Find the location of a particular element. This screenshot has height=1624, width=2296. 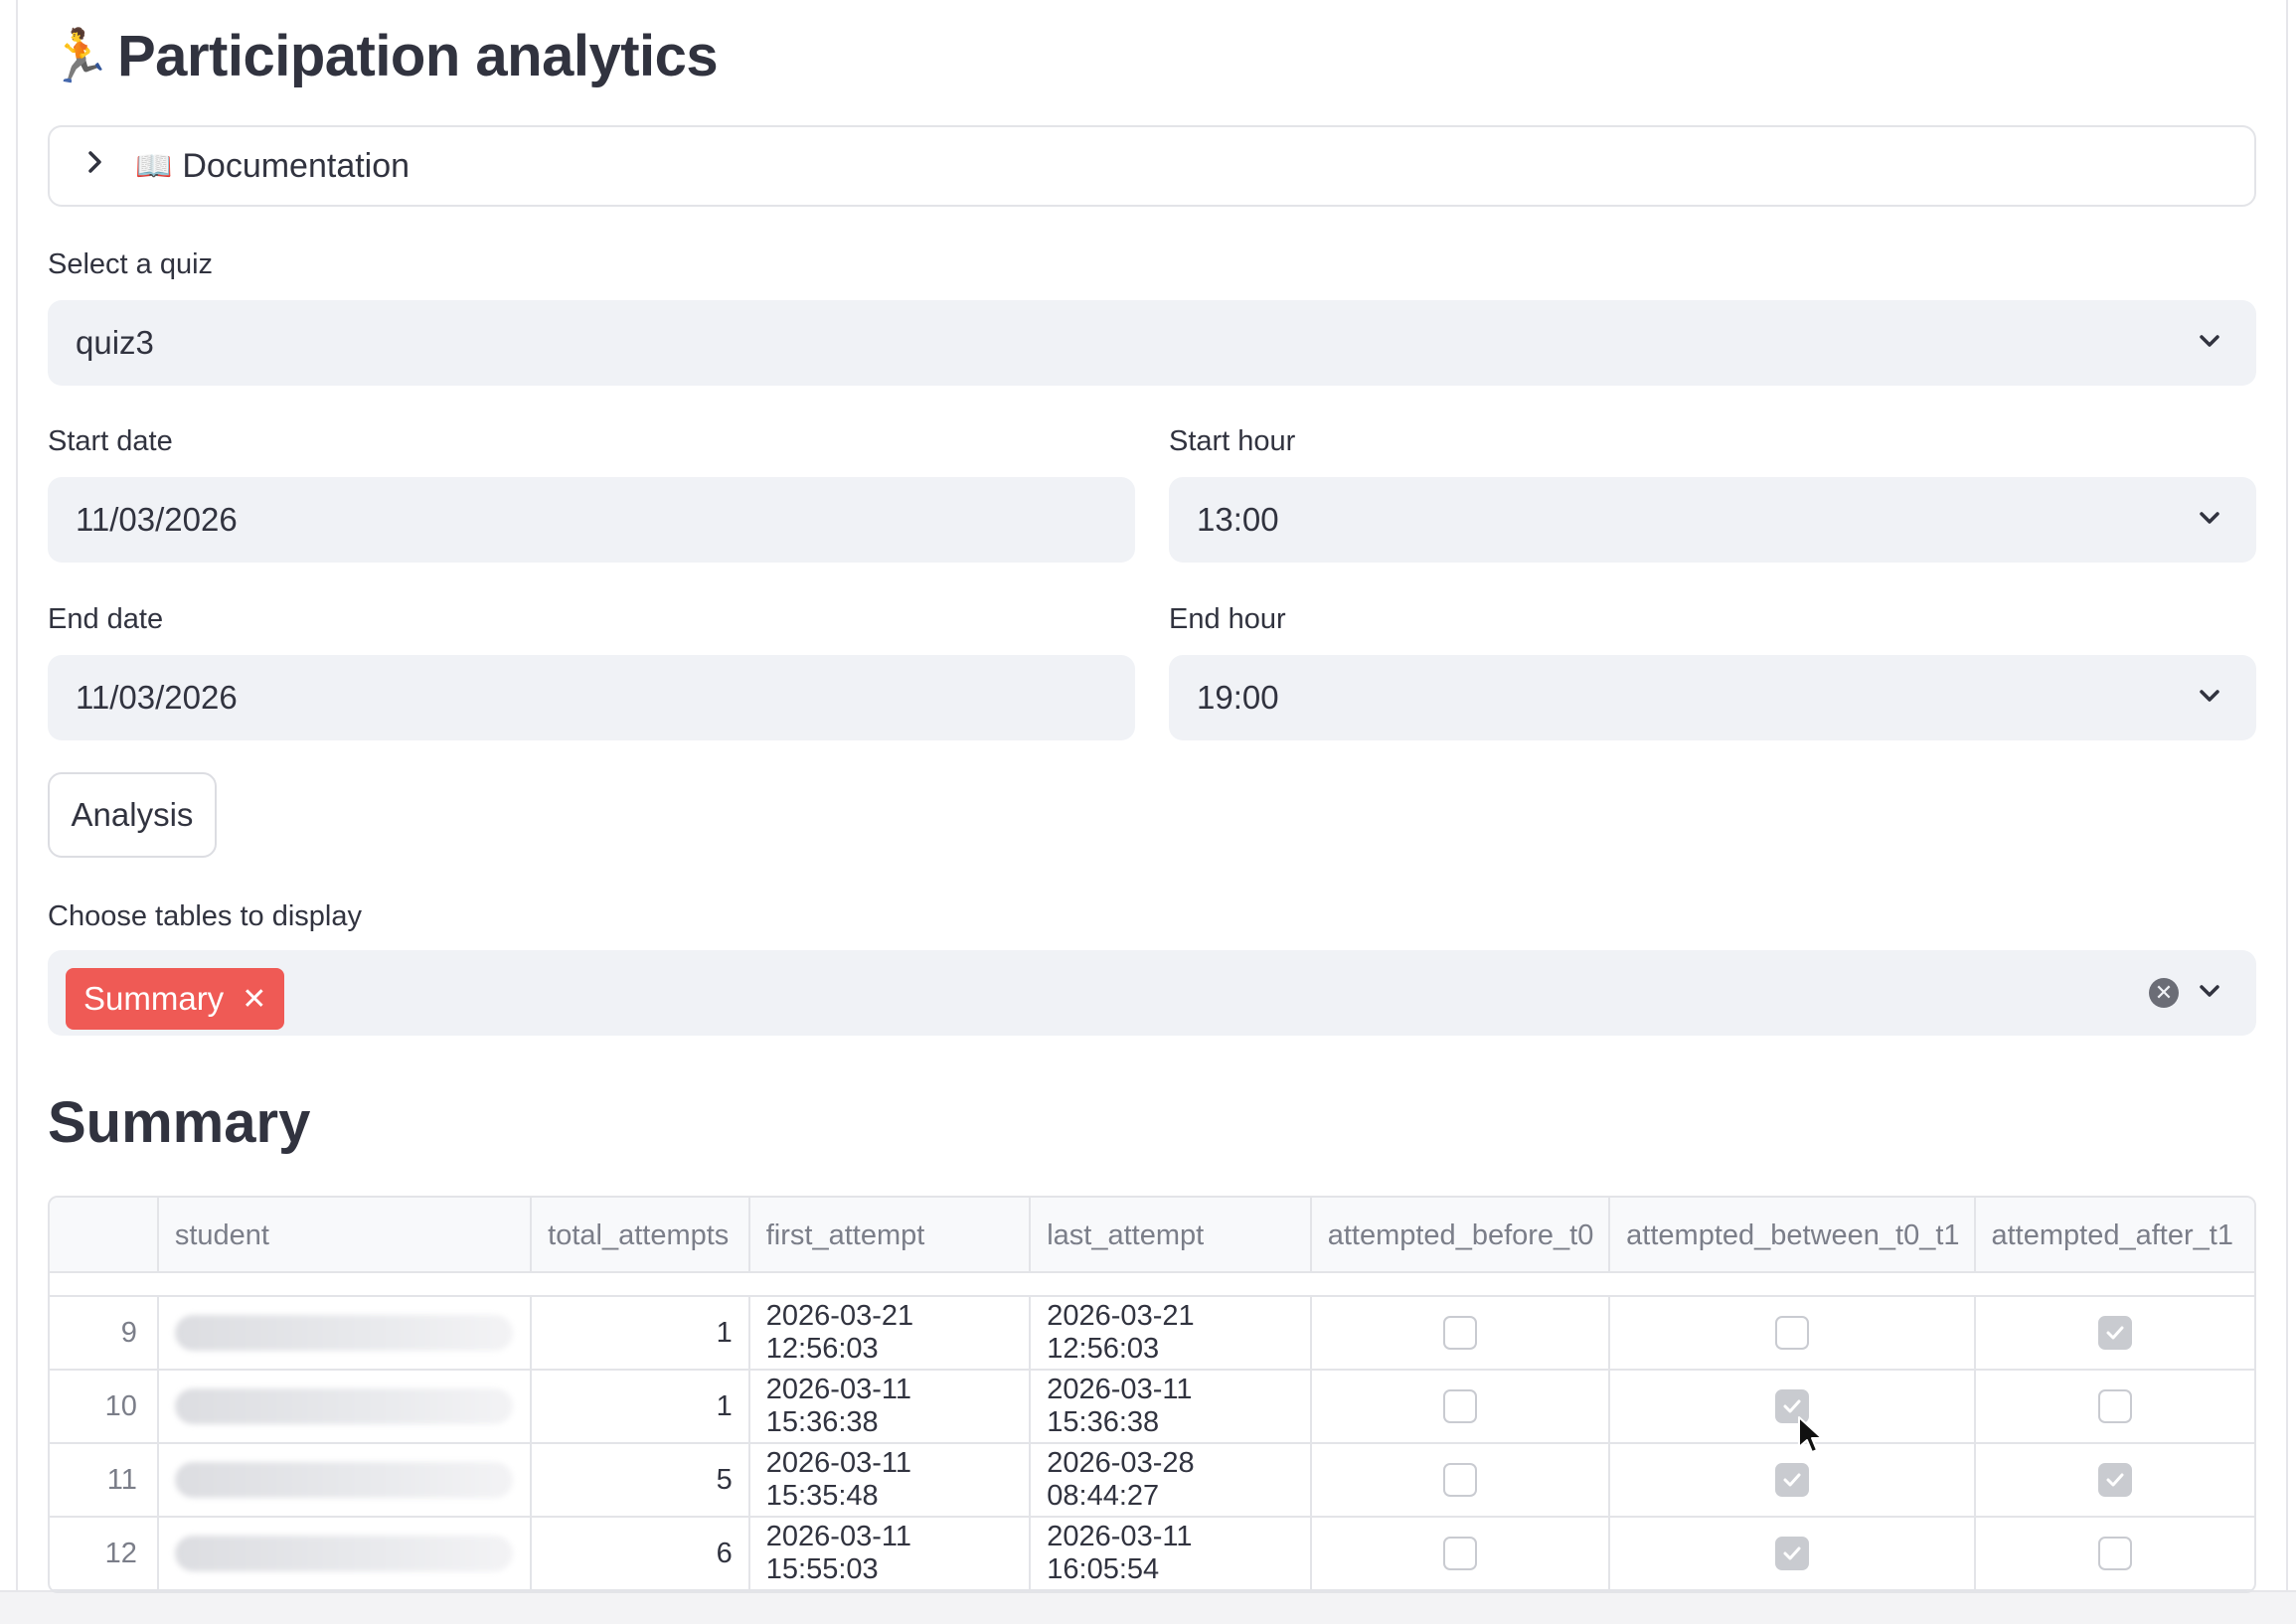

clear-all-icon: ✕ is located at coordinates (2164, 993).